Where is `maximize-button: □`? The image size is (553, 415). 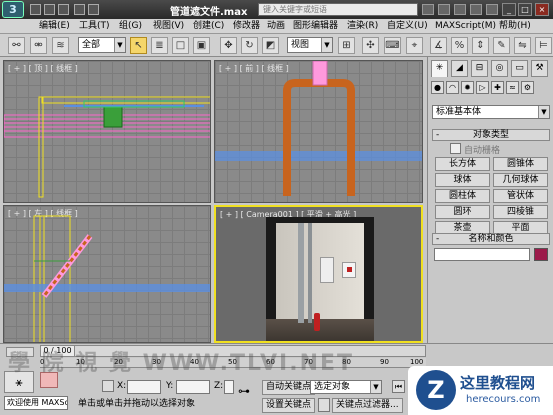
maximize-button: □ is located at coordinates (525, 9).